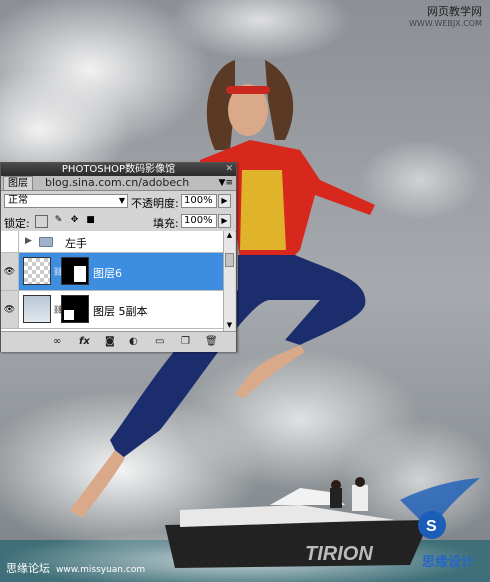 This screenshot has height=582, width=490. What do you see at coordinates (155, 203) in the screenshot?
I see `opacity-label: 不透明度:` at bounding box center [155, 203].